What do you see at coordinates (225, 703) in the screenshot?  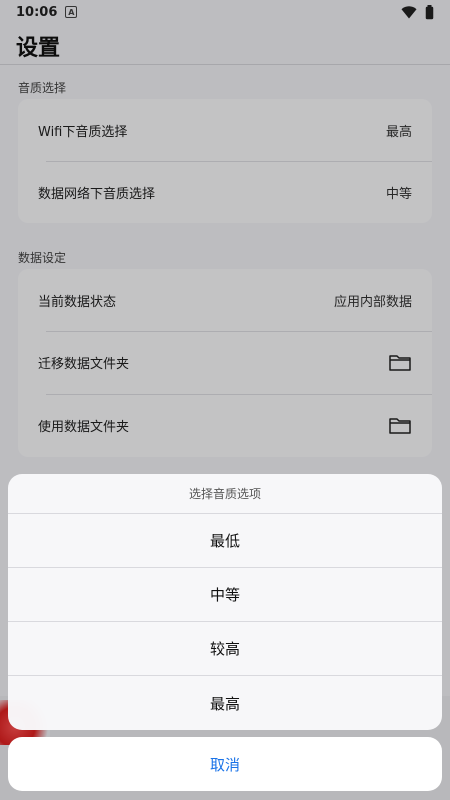 I see `option-highest: 最高` at bounding box center [225, 703].